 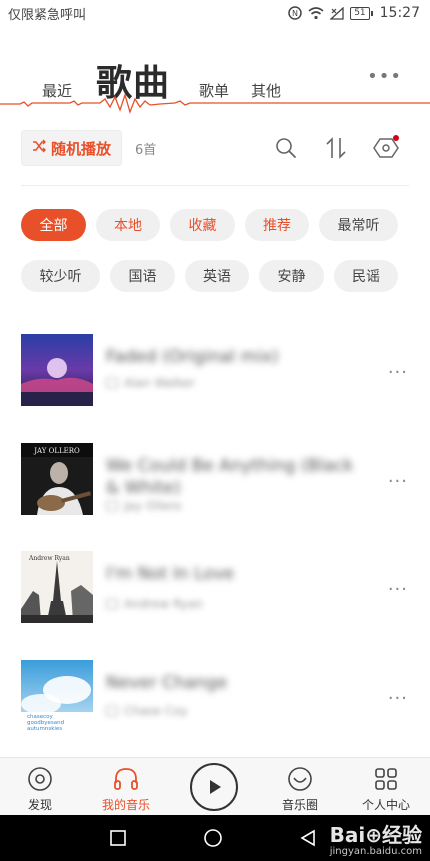 What do you see at coordinates (167, 683) in the screenshot?
I see `song-title: Never Change` at bounding box center [167, 683].